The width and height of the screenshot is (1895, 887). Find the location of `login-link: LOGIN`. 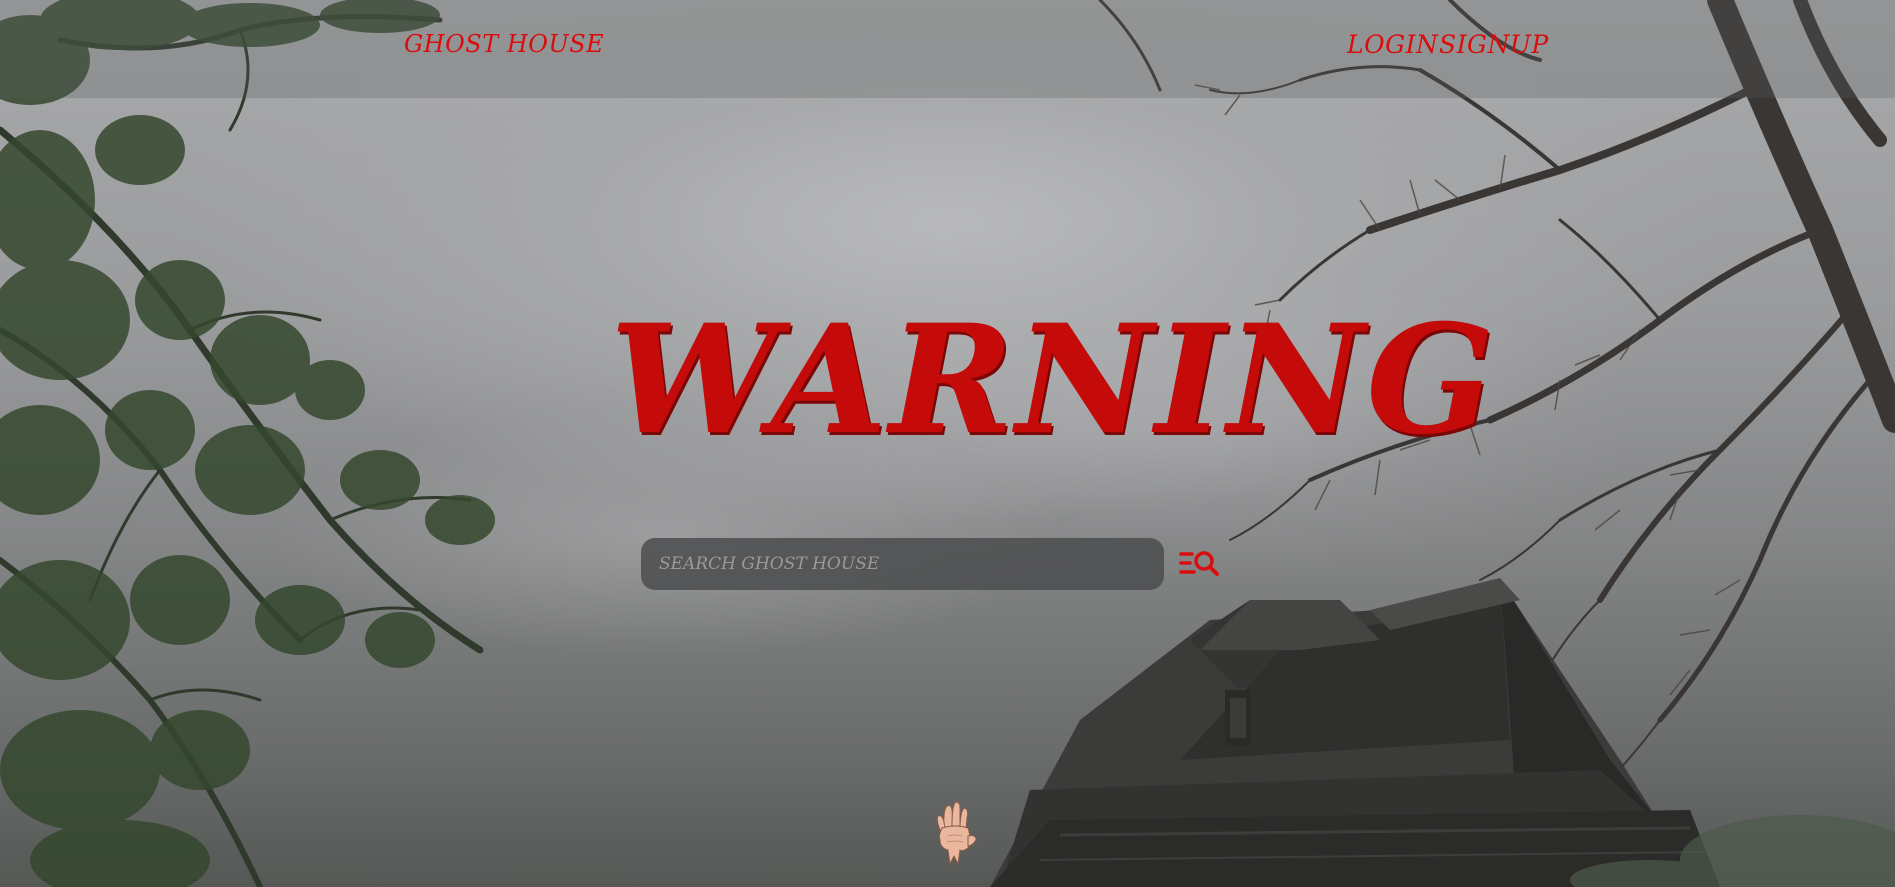

login-link: LOGIN is located at coordinates (1392, 44).